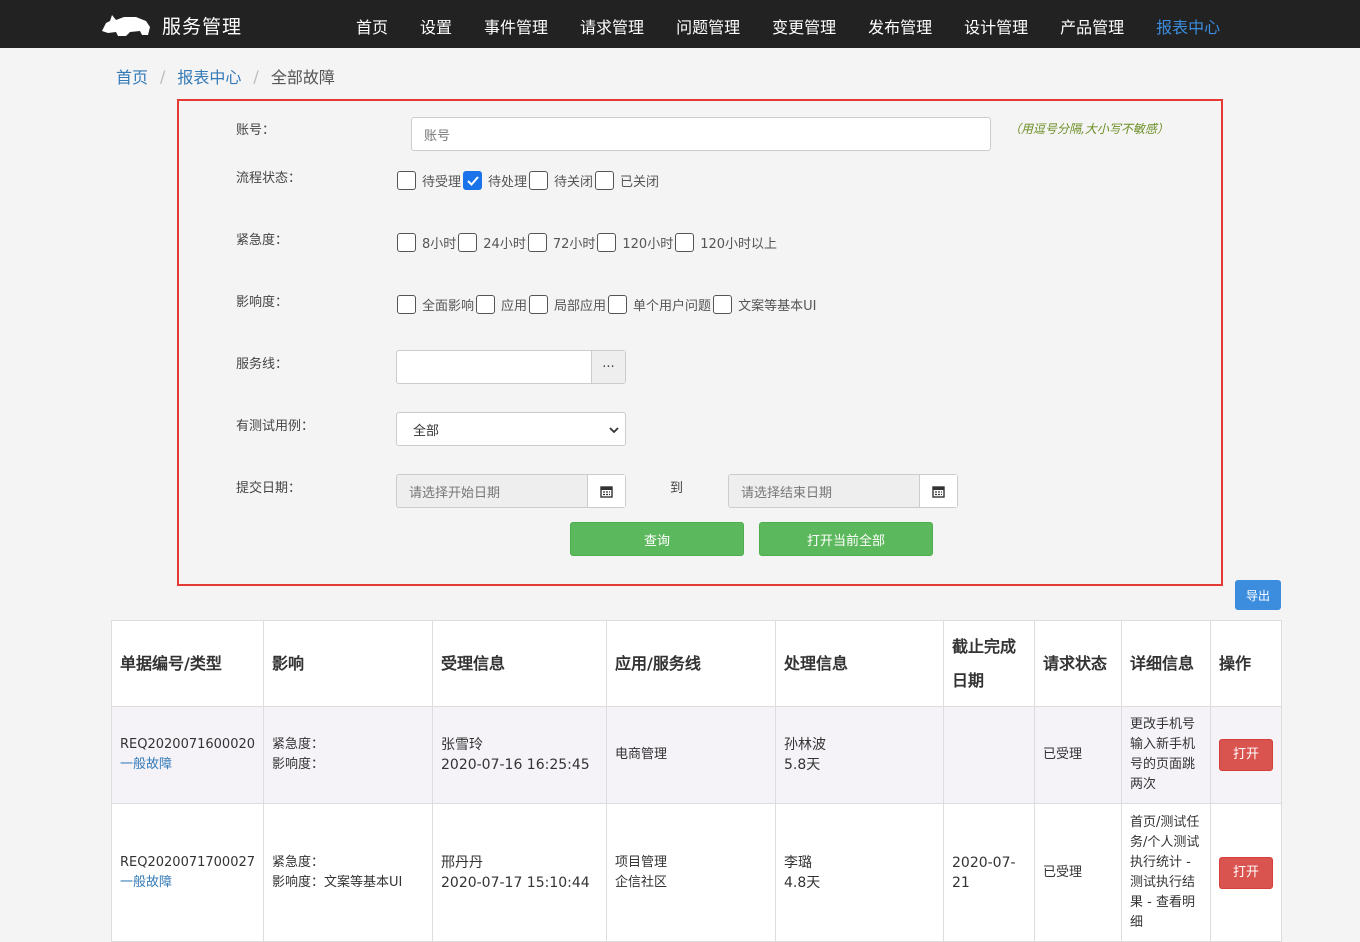  What do you see at coordinates (1166, 755) in the screenshot?
I see `cell-detail: 更改手机号输入新手机号的页面跳两次` at bounding box center [1166, 755].